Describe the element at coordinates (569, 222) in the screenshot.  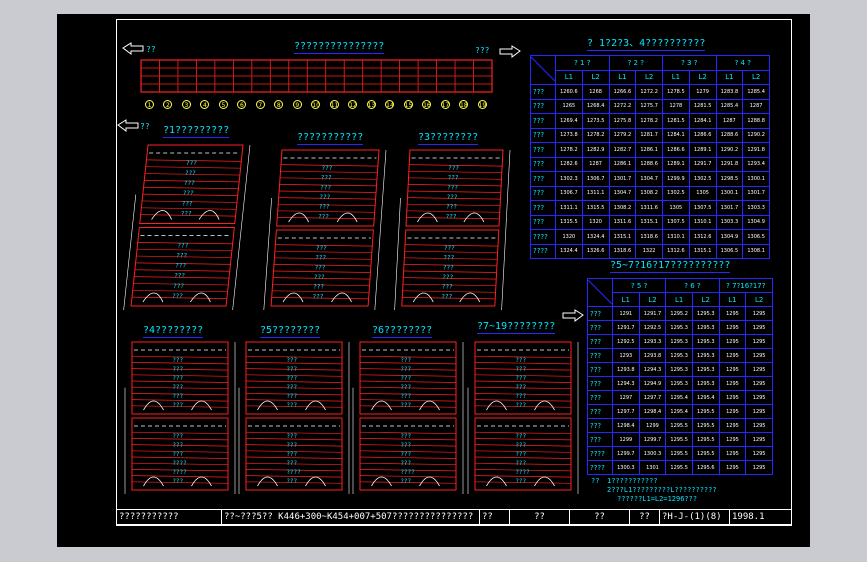
I see `table-cell: 1315.5` at that location.